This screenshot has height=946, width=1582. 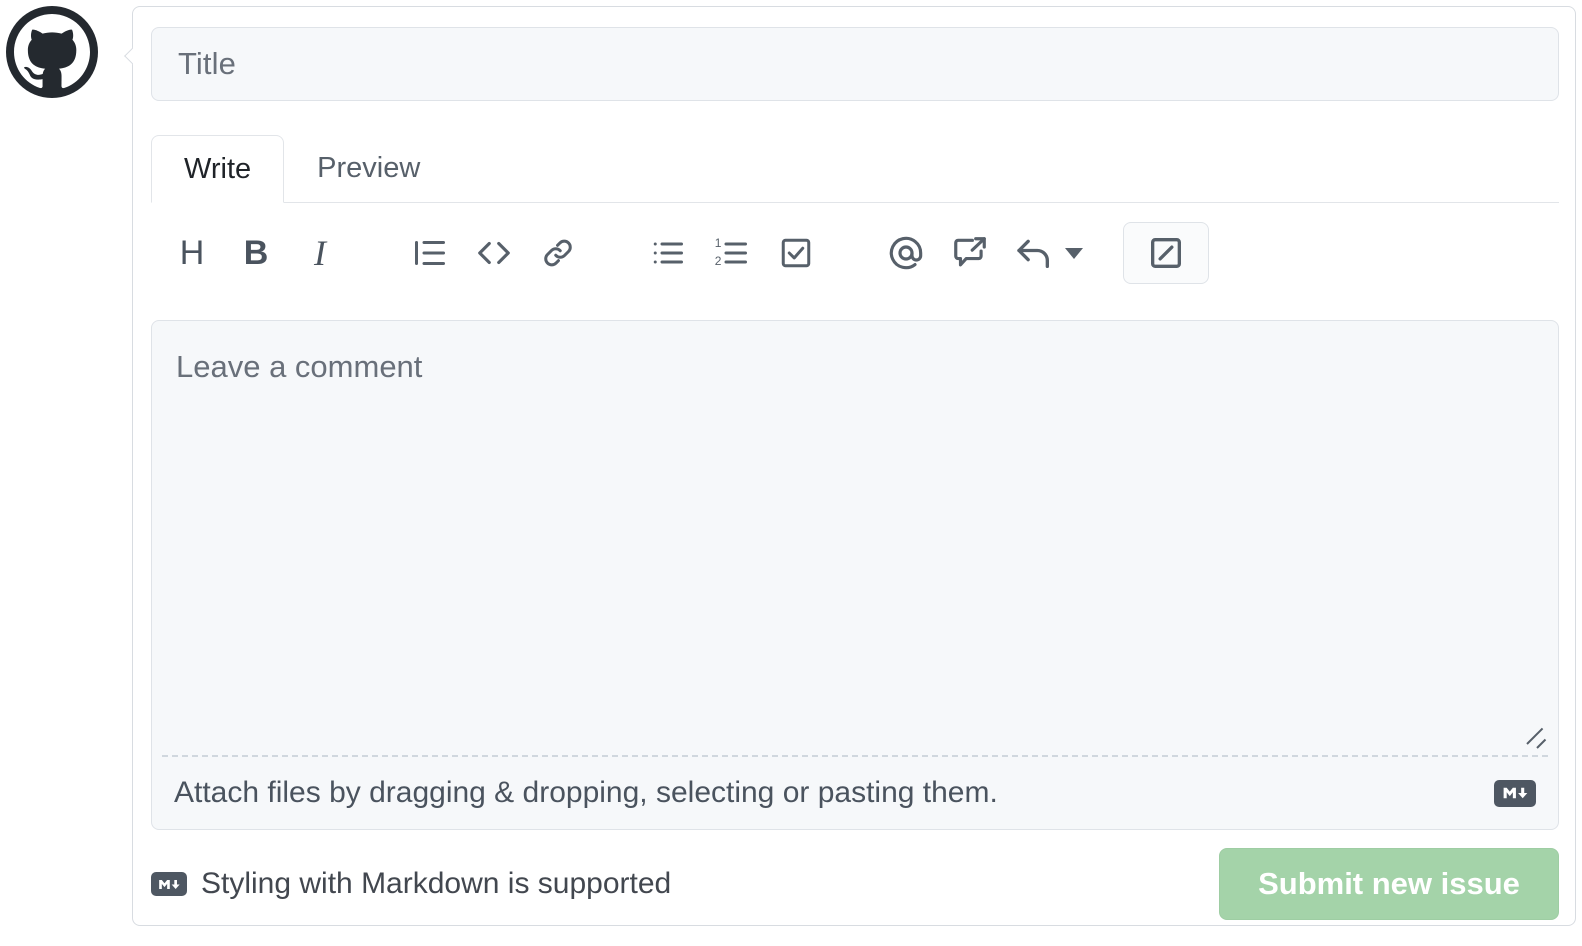 I want to click on caret-cover, so click(x=134, y=57).